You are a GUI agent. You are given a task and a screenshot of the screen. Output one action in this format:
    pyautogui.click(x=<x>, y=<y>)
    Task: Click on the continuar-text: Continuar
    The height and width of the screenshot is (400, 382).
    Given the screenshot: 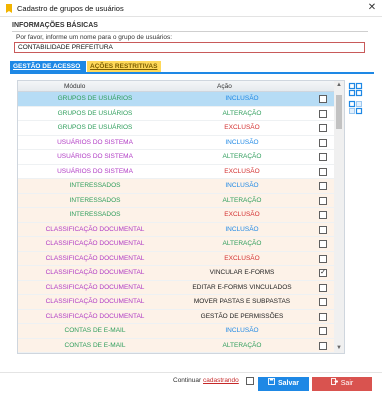 What is the action you would take?
    pyautogui.click(x=187, y=380)
    